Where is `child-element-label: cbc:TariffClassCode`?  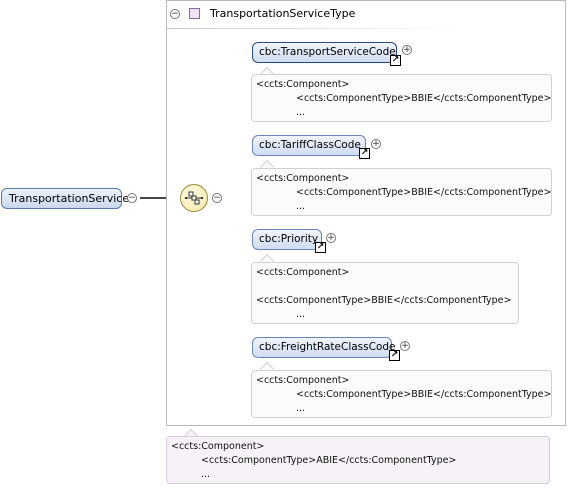 child-element-label: cbc:TariffClassCode is located at coordinates (310, 145).